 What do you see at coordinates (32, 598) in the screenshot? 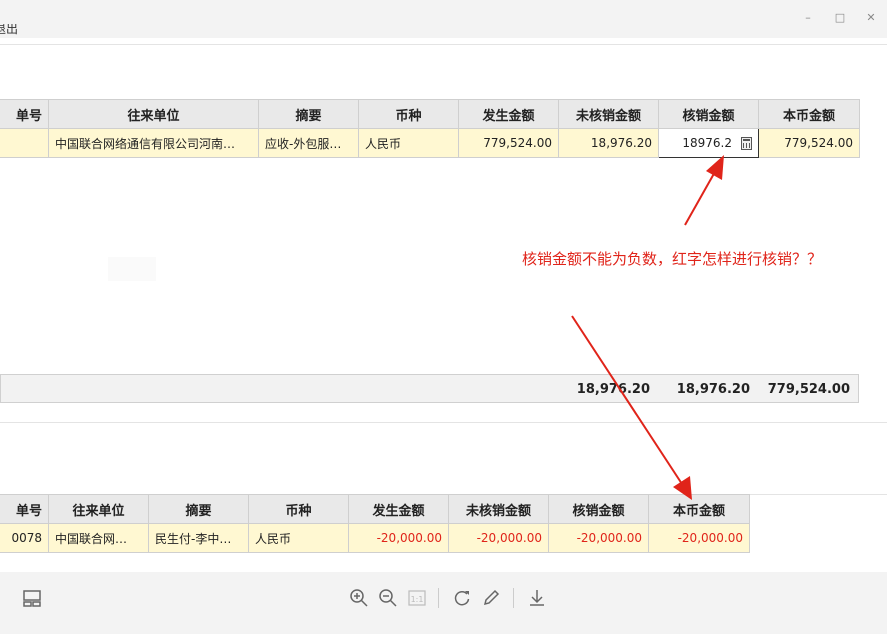
I see `layout-icon` at bounding box center [32, 598].